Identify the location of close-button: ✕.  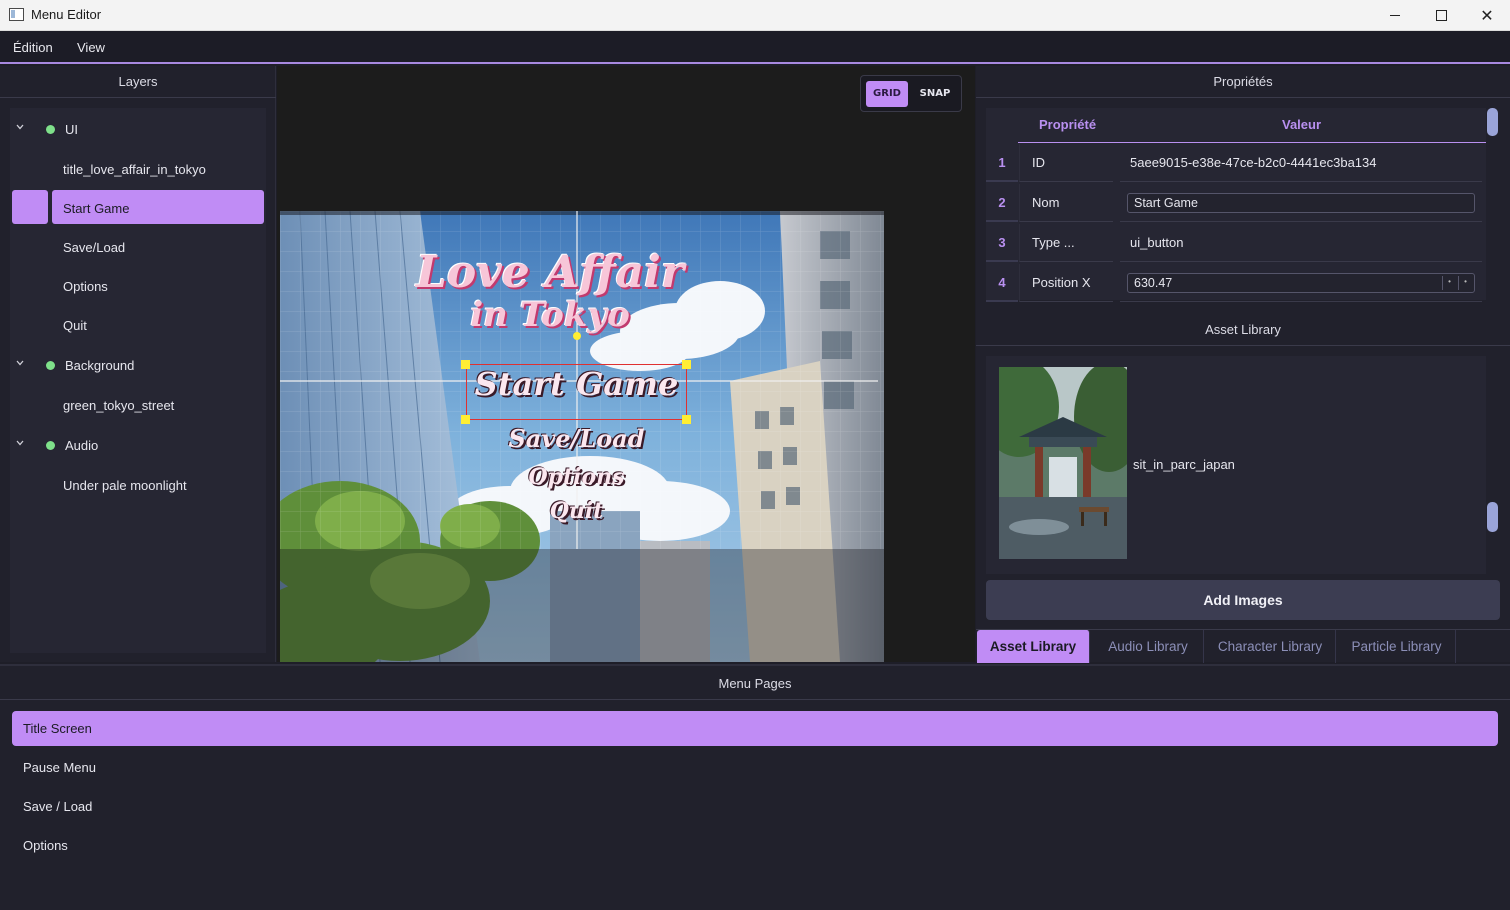
(1487, 15).